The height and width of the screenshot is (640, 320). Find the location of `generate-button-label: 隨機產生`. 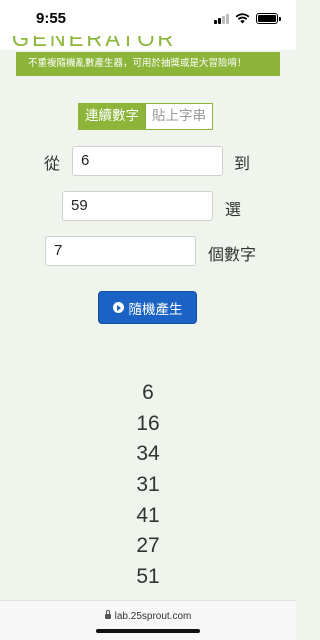

generate-button-label: 隨機產生 is located at coordinates (155, 309).